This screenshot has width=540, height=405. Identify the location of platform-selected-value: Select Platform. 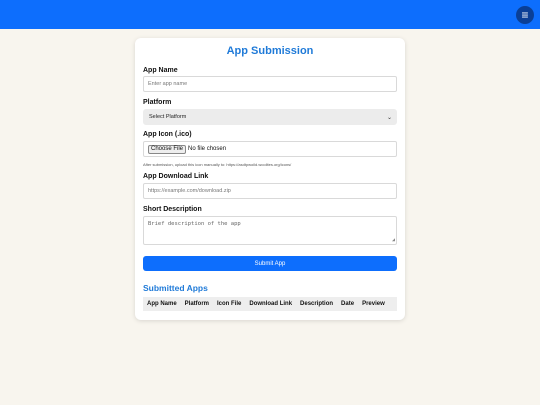
(168, 117).